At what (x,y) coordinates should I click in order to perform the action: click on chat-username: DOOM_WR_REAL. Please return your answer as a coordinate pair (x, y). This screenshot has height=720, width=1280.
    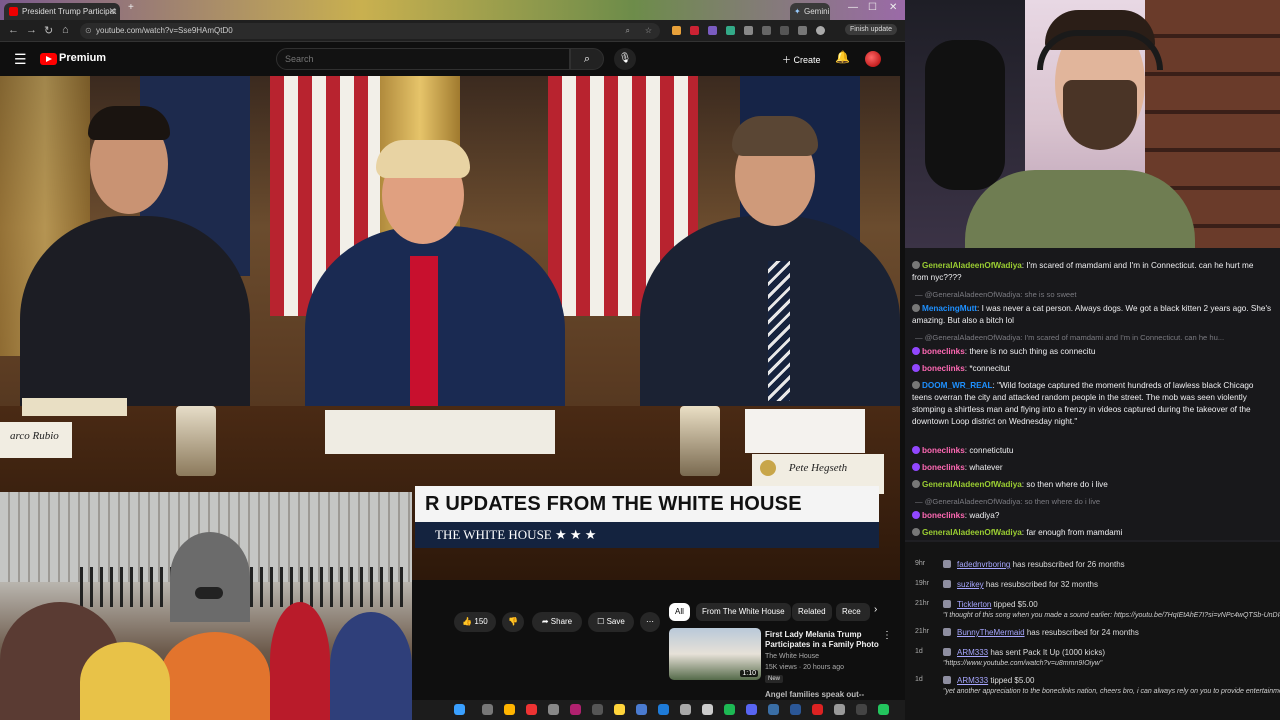
    Looking at the image, I should click on (957, 385).